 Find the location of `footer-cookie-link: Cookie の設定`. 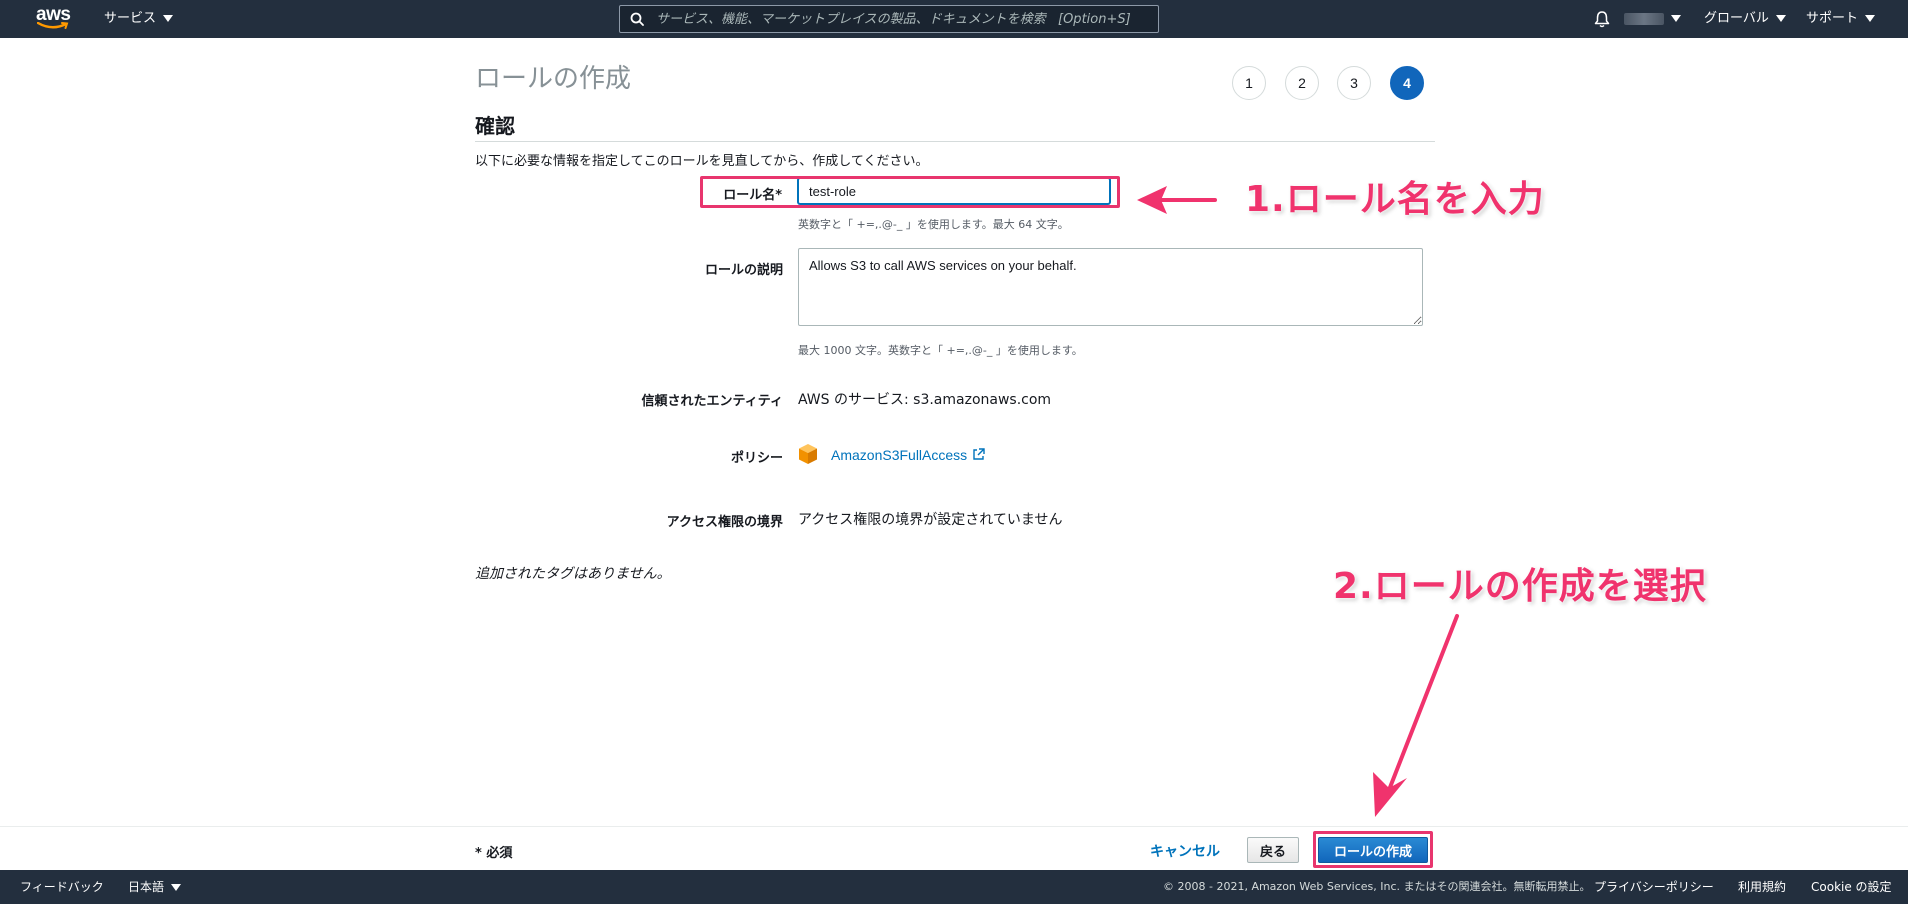

footer-cookie-link: Cookie の設定 is located at coordinates (1851, 887).